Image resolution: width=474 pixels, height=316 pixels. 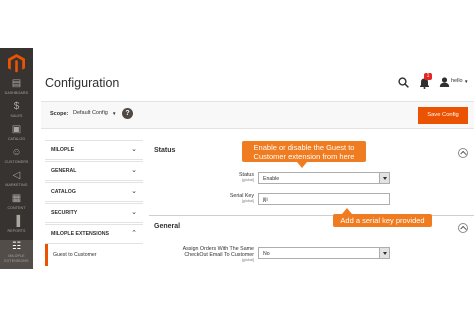 I want to click on scope-switcher: Default Config, so click(x=90, y=113).